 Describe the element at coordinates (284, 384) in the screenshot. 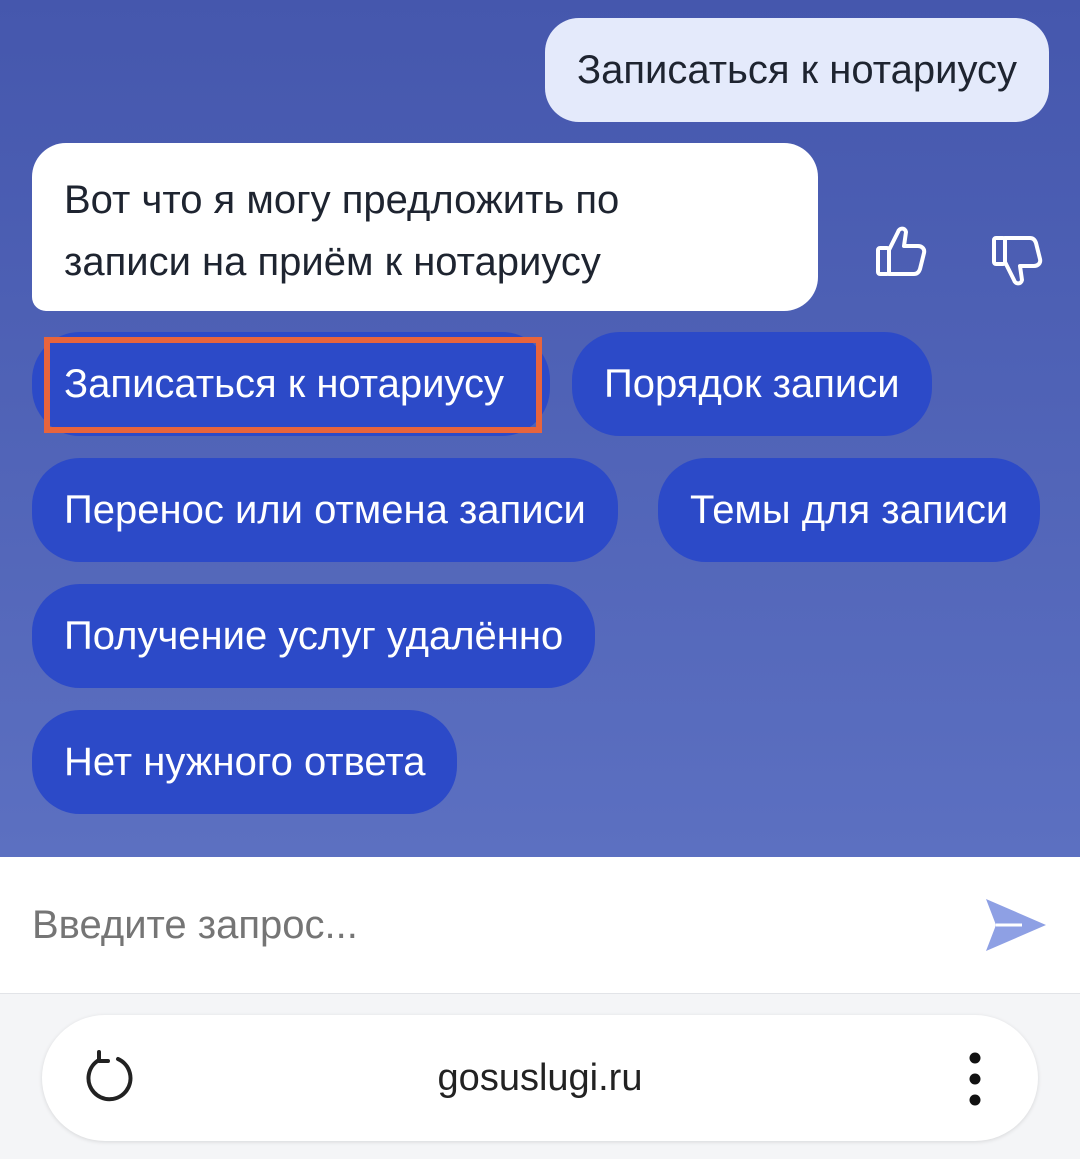

I see `chip-label: Записаться к нотариусу` at that location.